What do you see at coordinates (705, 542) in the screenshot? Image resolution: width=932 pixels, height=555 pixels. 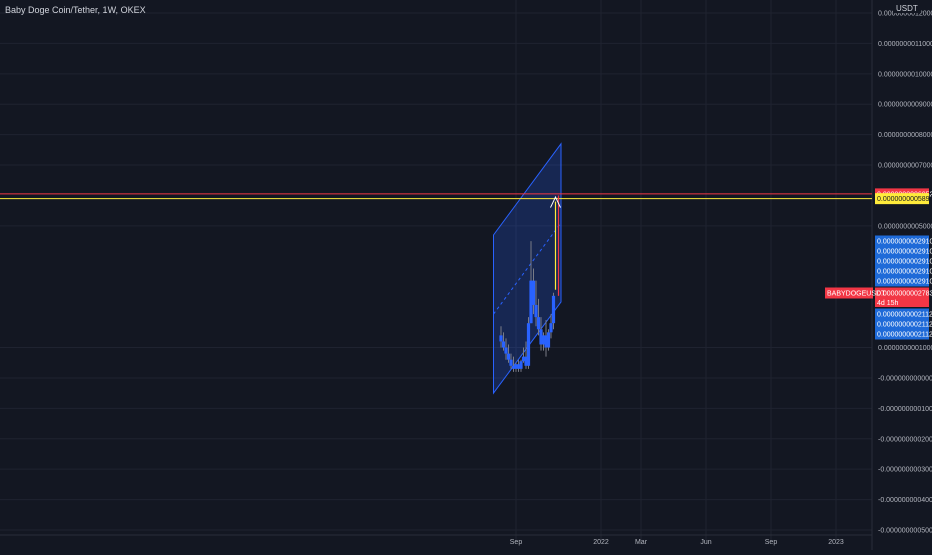 I see `x-tick-label: Jun` at bounding box center [705, 542].